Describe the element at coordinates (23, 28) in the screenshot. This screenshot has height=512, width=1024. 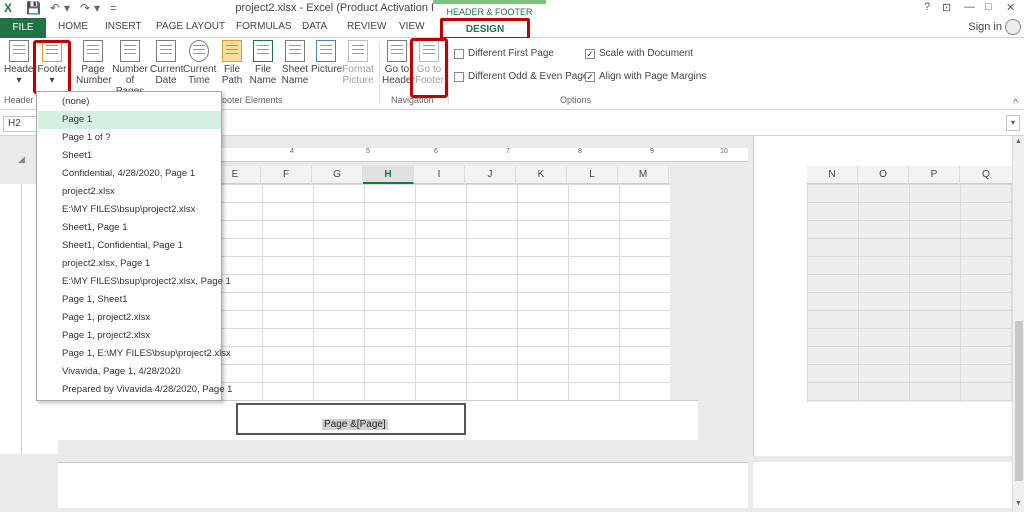
I see `tab-file: FILE` at that location.